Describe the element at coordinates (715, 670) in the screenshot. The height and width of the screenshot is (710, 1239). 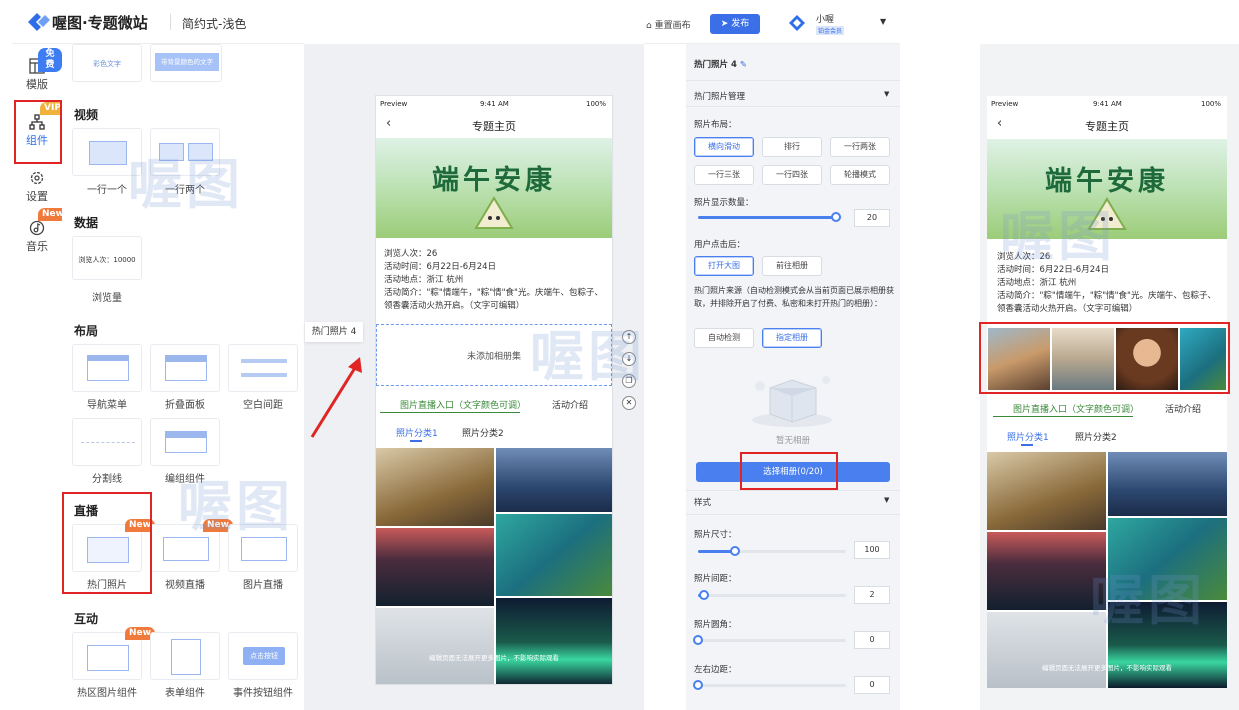
I see `slider-label: 左右边距：` at that location.